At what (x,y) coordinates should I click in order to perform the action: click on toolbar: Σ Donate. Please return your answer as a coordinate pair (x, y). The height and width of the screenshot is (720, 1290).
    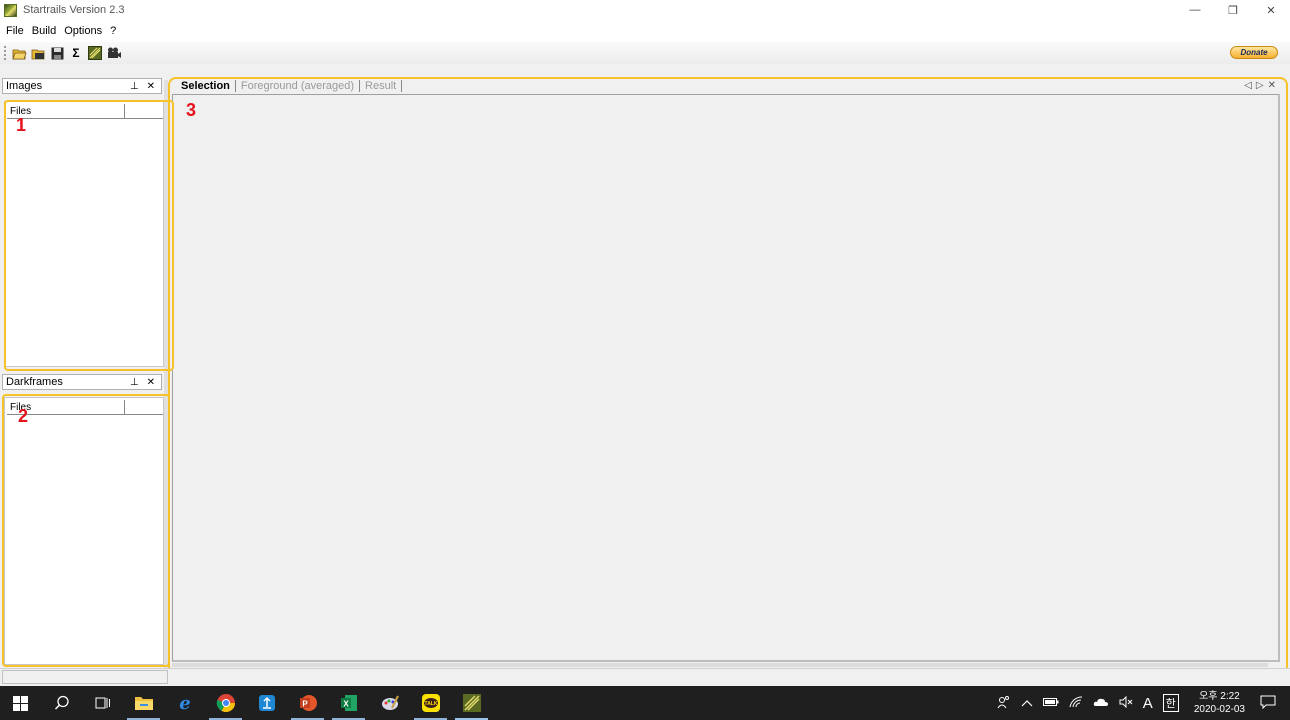
    Looking at the image, I should click on (645, 53).